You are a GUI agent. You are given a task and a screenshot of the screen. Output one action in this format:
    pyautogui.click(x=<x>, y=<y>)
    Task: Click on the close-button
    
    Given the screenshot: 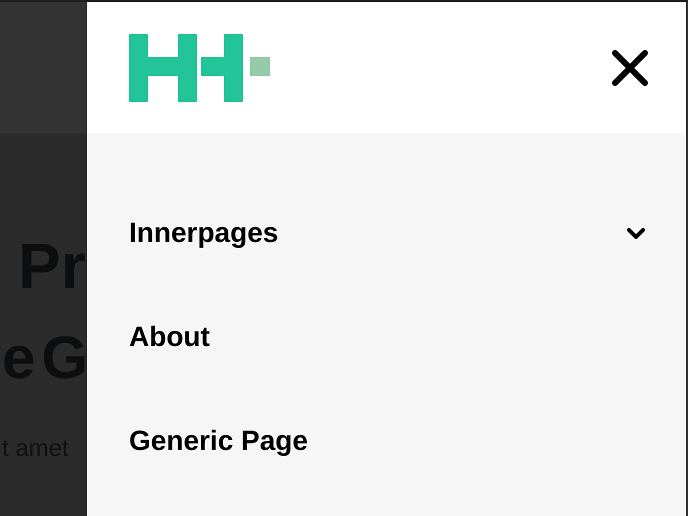 What is the action you would take?
    pyautogui.click(x=630, y=68)
    